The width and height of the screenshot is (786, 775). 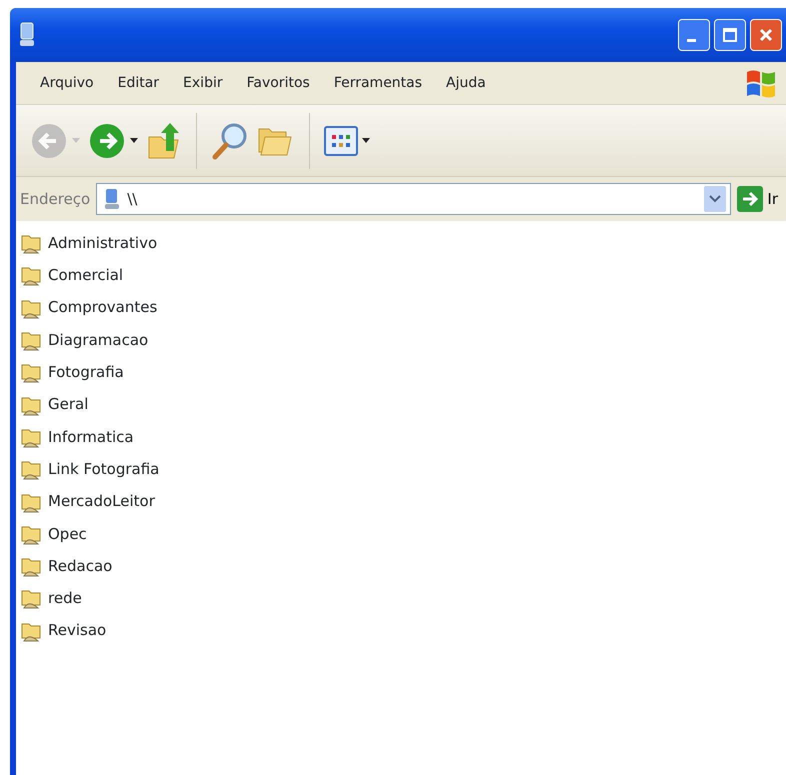 I want to click on folder-name: Comprovantes, so click(x=103, y=307).